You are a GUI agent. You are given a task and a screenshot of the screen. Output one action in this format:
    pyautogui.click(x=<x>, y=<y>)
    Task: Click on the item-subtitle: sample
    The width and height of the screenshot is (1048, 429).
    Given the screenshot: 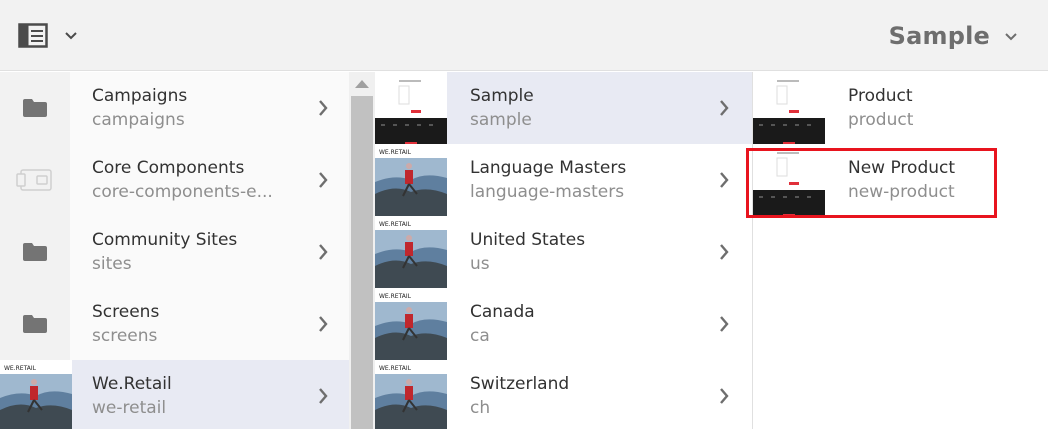 What is the action you would take?
    pyautogui.click(x=501, y=120)
    